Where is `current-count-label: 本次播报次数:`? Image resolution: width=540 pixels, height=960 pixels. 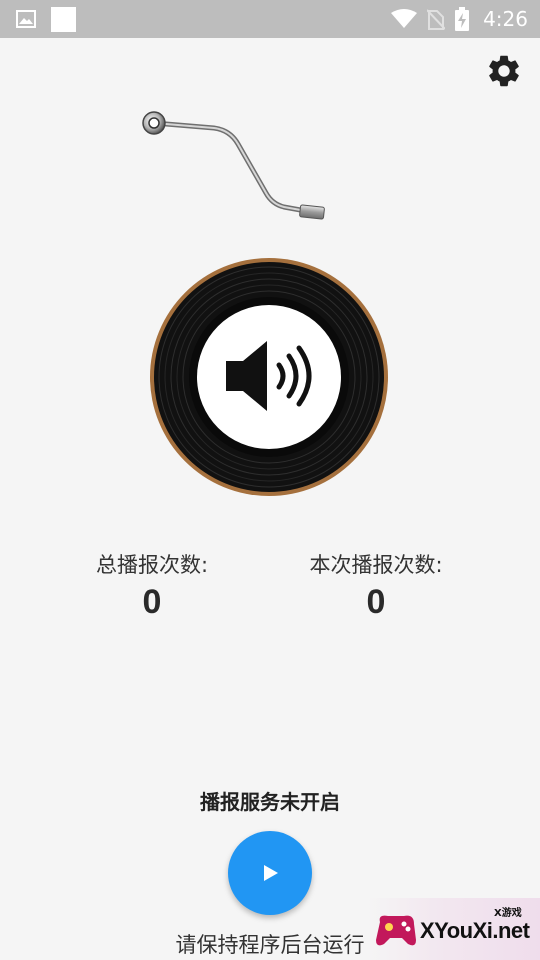
current-count-label: 本次播报次数: is located at coordinates (376, 565).